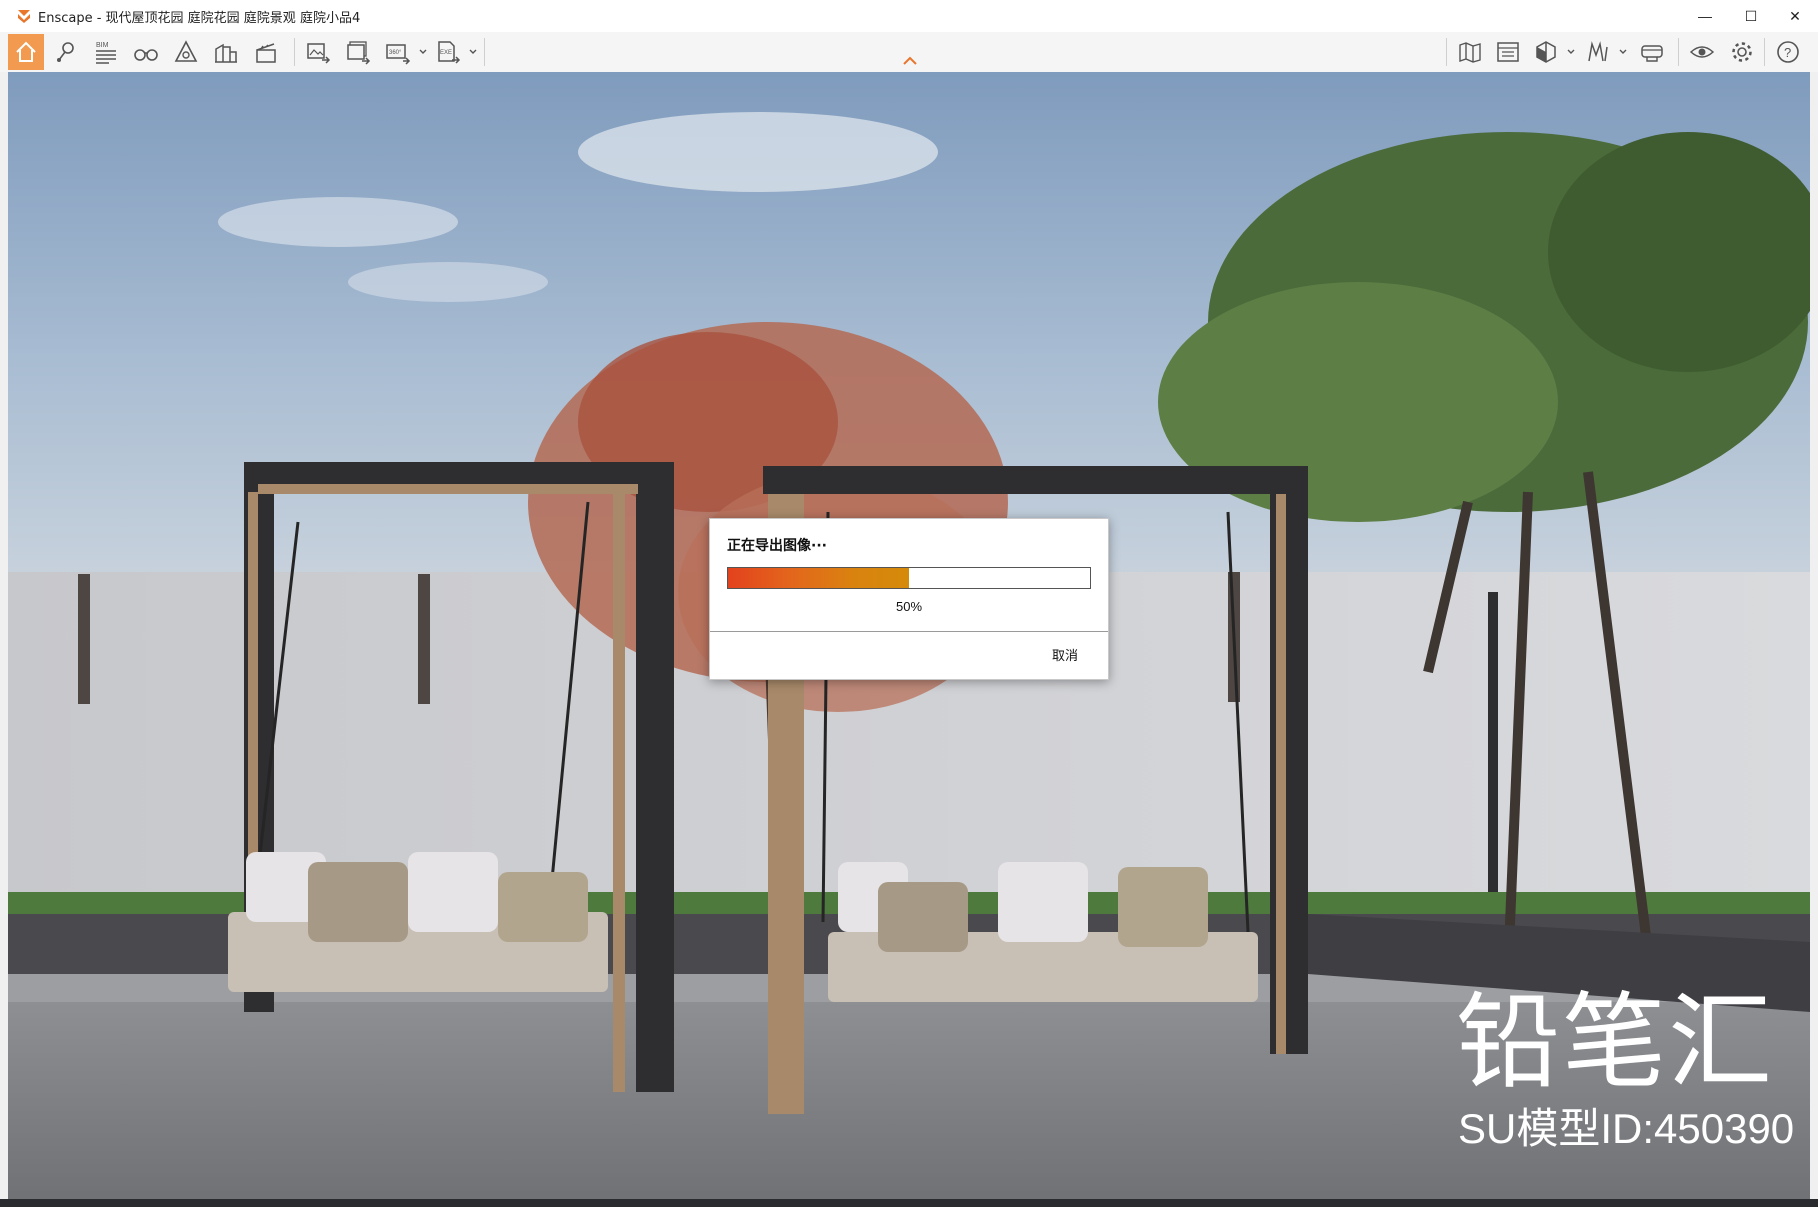 The image size is (1818, 1207). I want to click on gear-icon, so click(1742, 52).